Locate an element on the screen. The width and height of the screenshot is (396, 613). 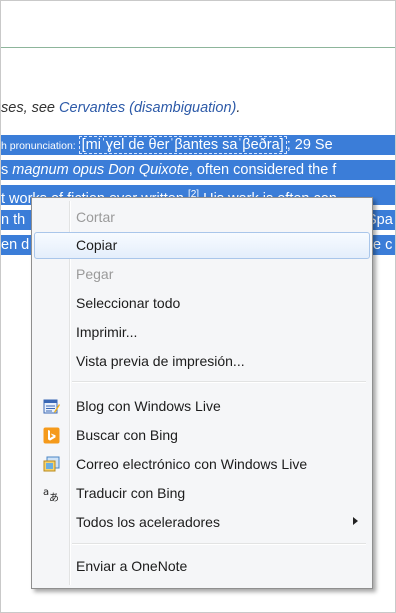
hatnote: ses, see Cervantes (disambiguation). is located at coordinates (120, 108).